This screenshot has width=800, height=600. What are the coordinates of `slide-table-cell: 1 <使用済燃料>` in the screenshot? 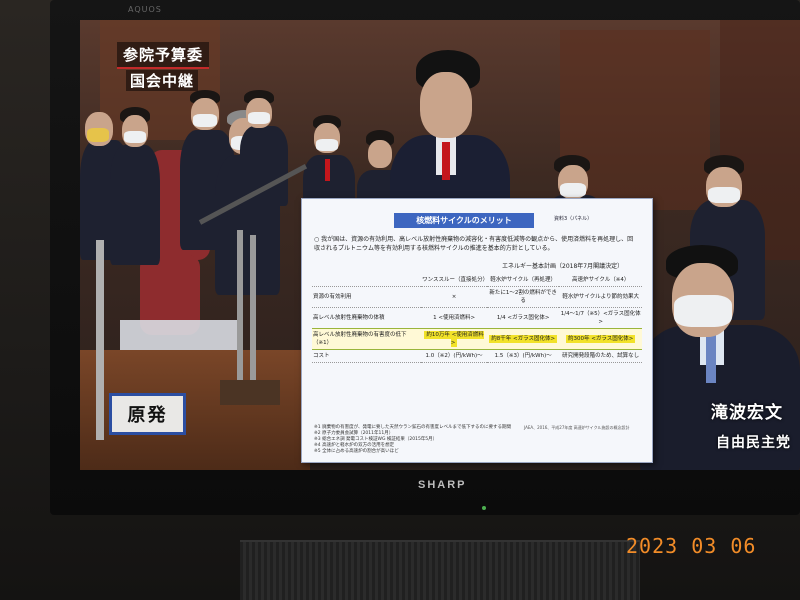 It's located at (454, 318).